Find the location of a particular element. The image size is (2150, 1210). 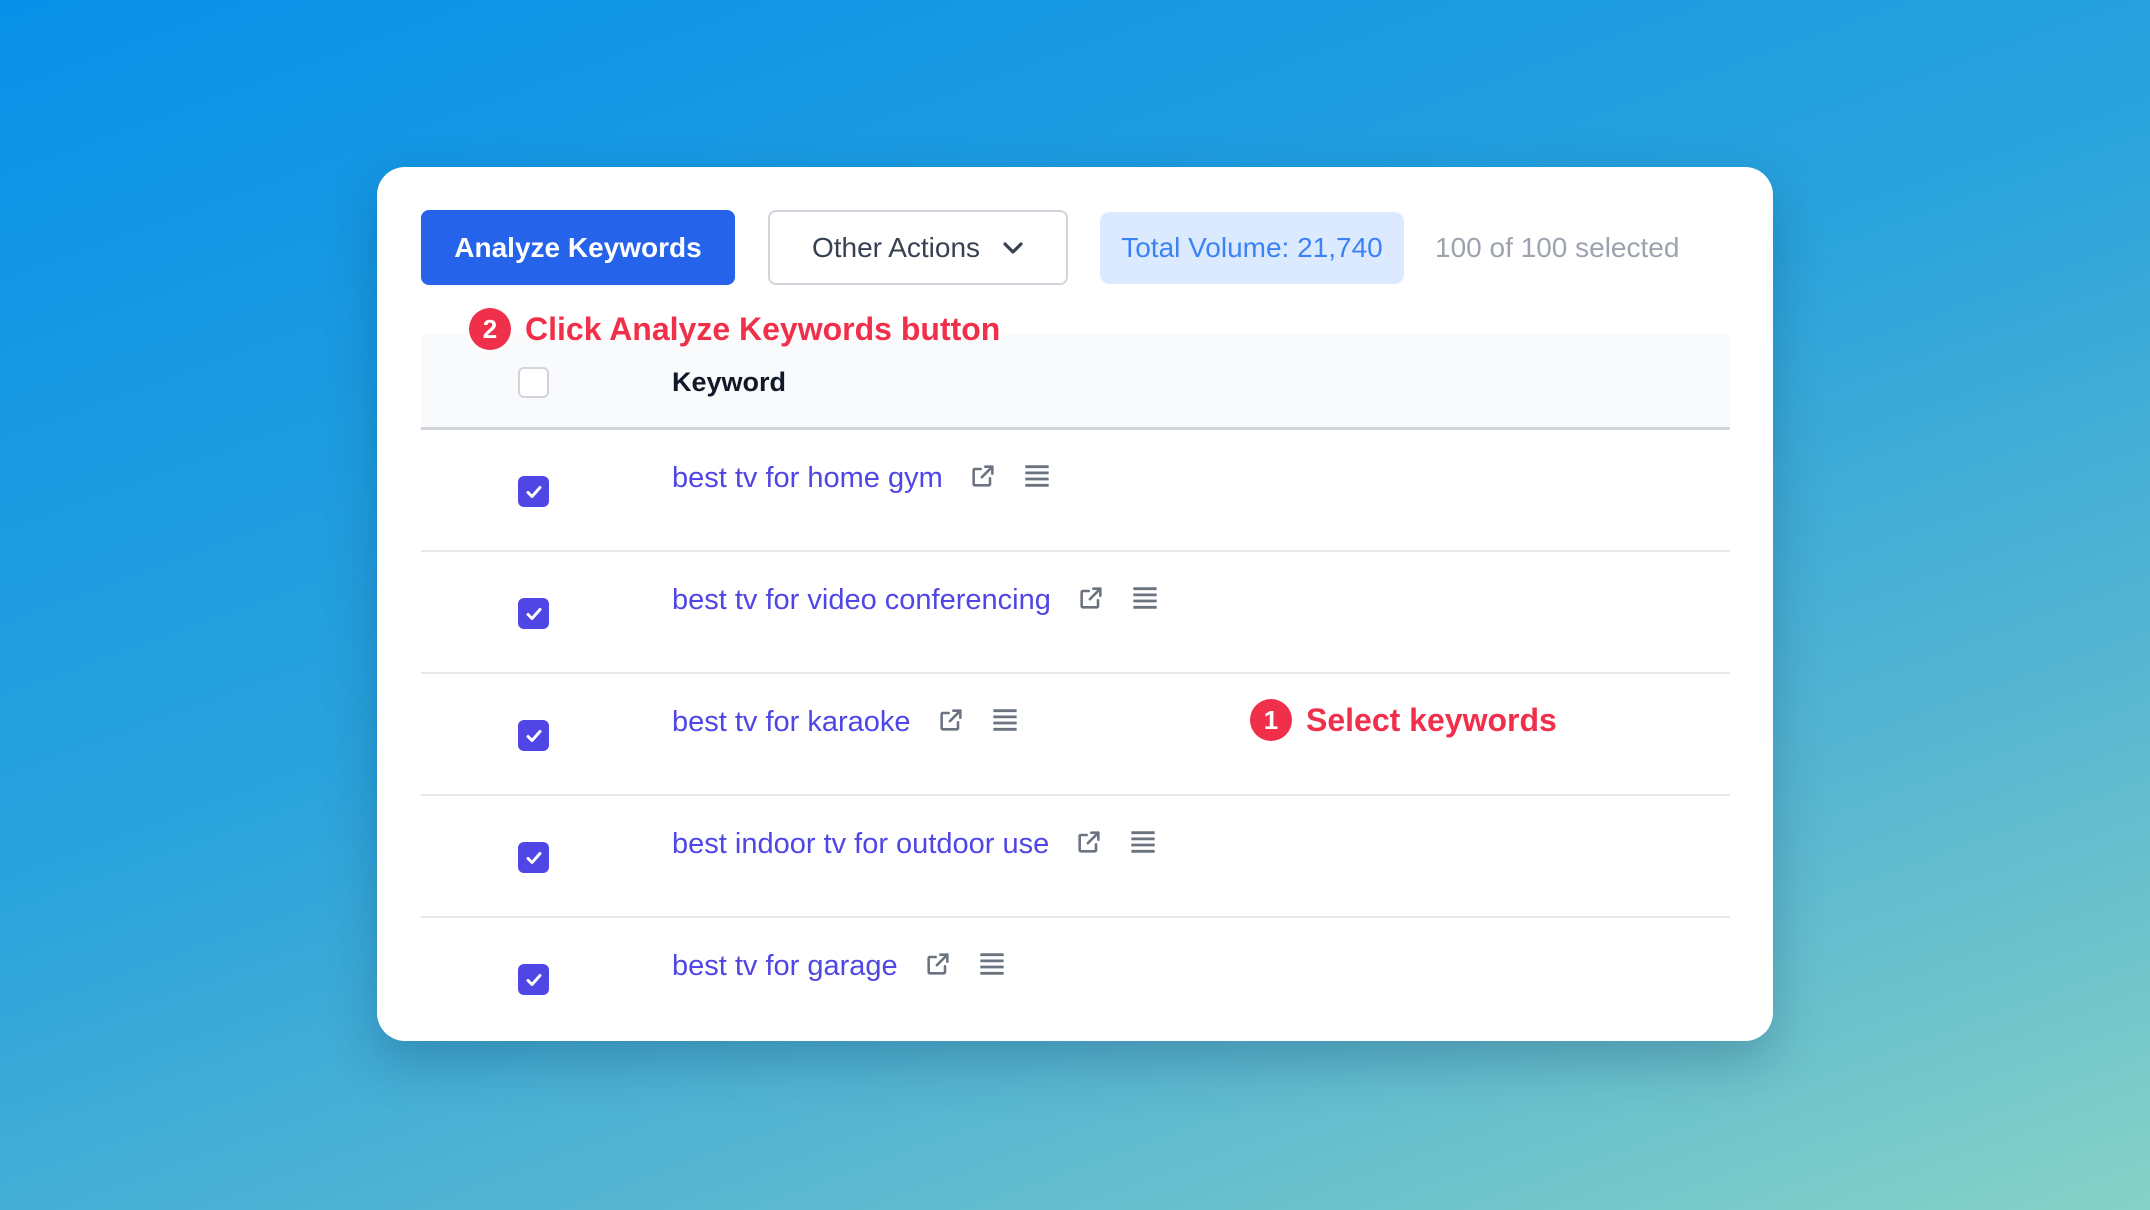

other-actions-dropdown: Other Actions is located at coordinates (918, 247).